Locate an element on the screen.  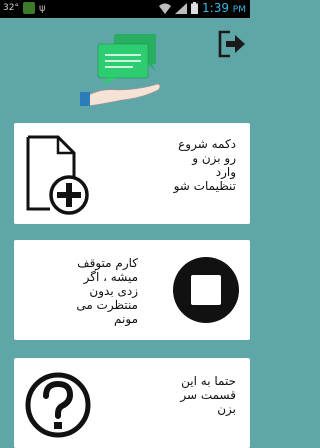
hand-chat-illustration is located at coordinates (120, 70).